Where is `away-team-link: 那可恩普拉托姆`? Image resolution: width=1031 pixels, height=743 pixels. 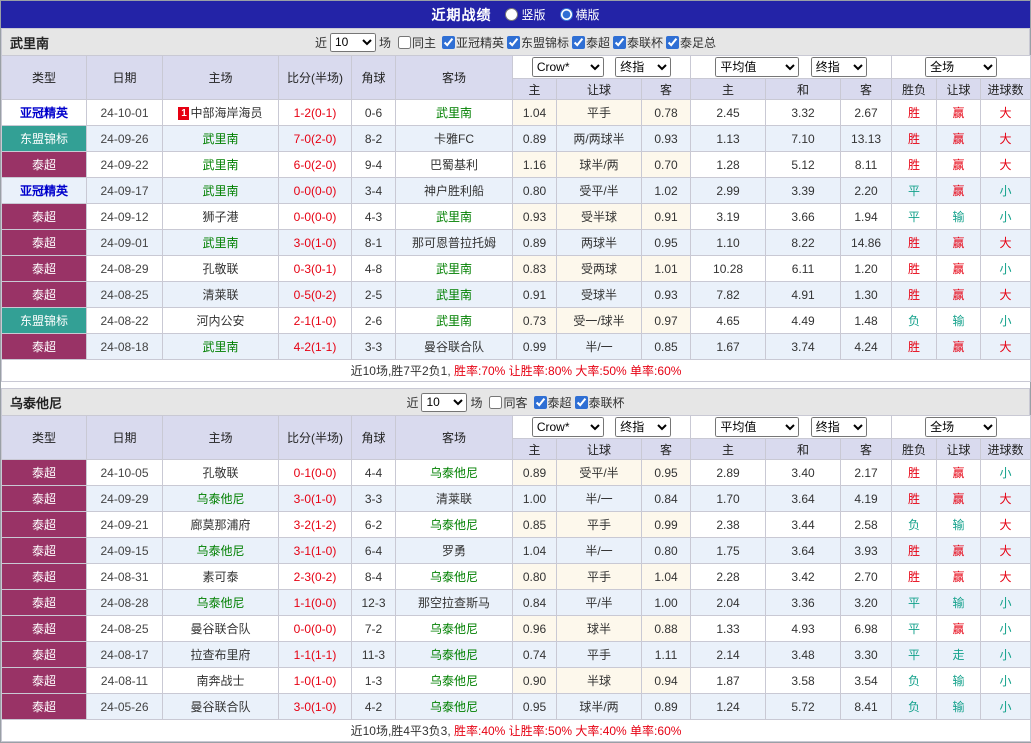 away-team-link: 那可恩普拉托姆 is located at coordinates (454, 243).